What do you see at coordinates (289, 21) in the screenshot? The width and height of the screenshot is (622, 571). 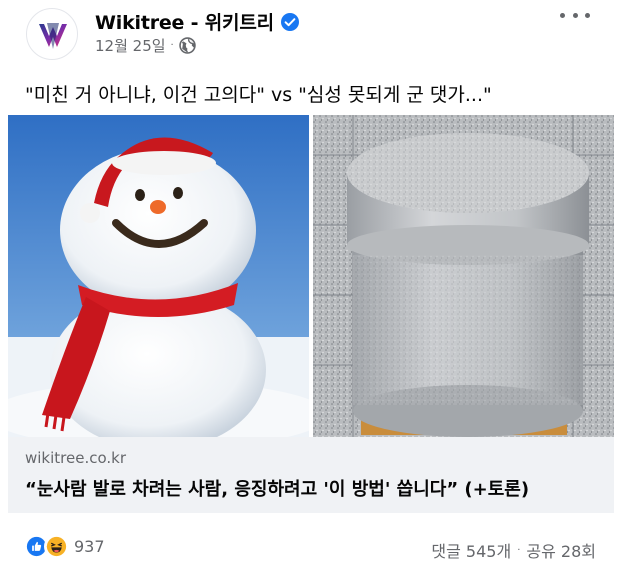 I see `verified-icon` at bounding box center [289, 21].